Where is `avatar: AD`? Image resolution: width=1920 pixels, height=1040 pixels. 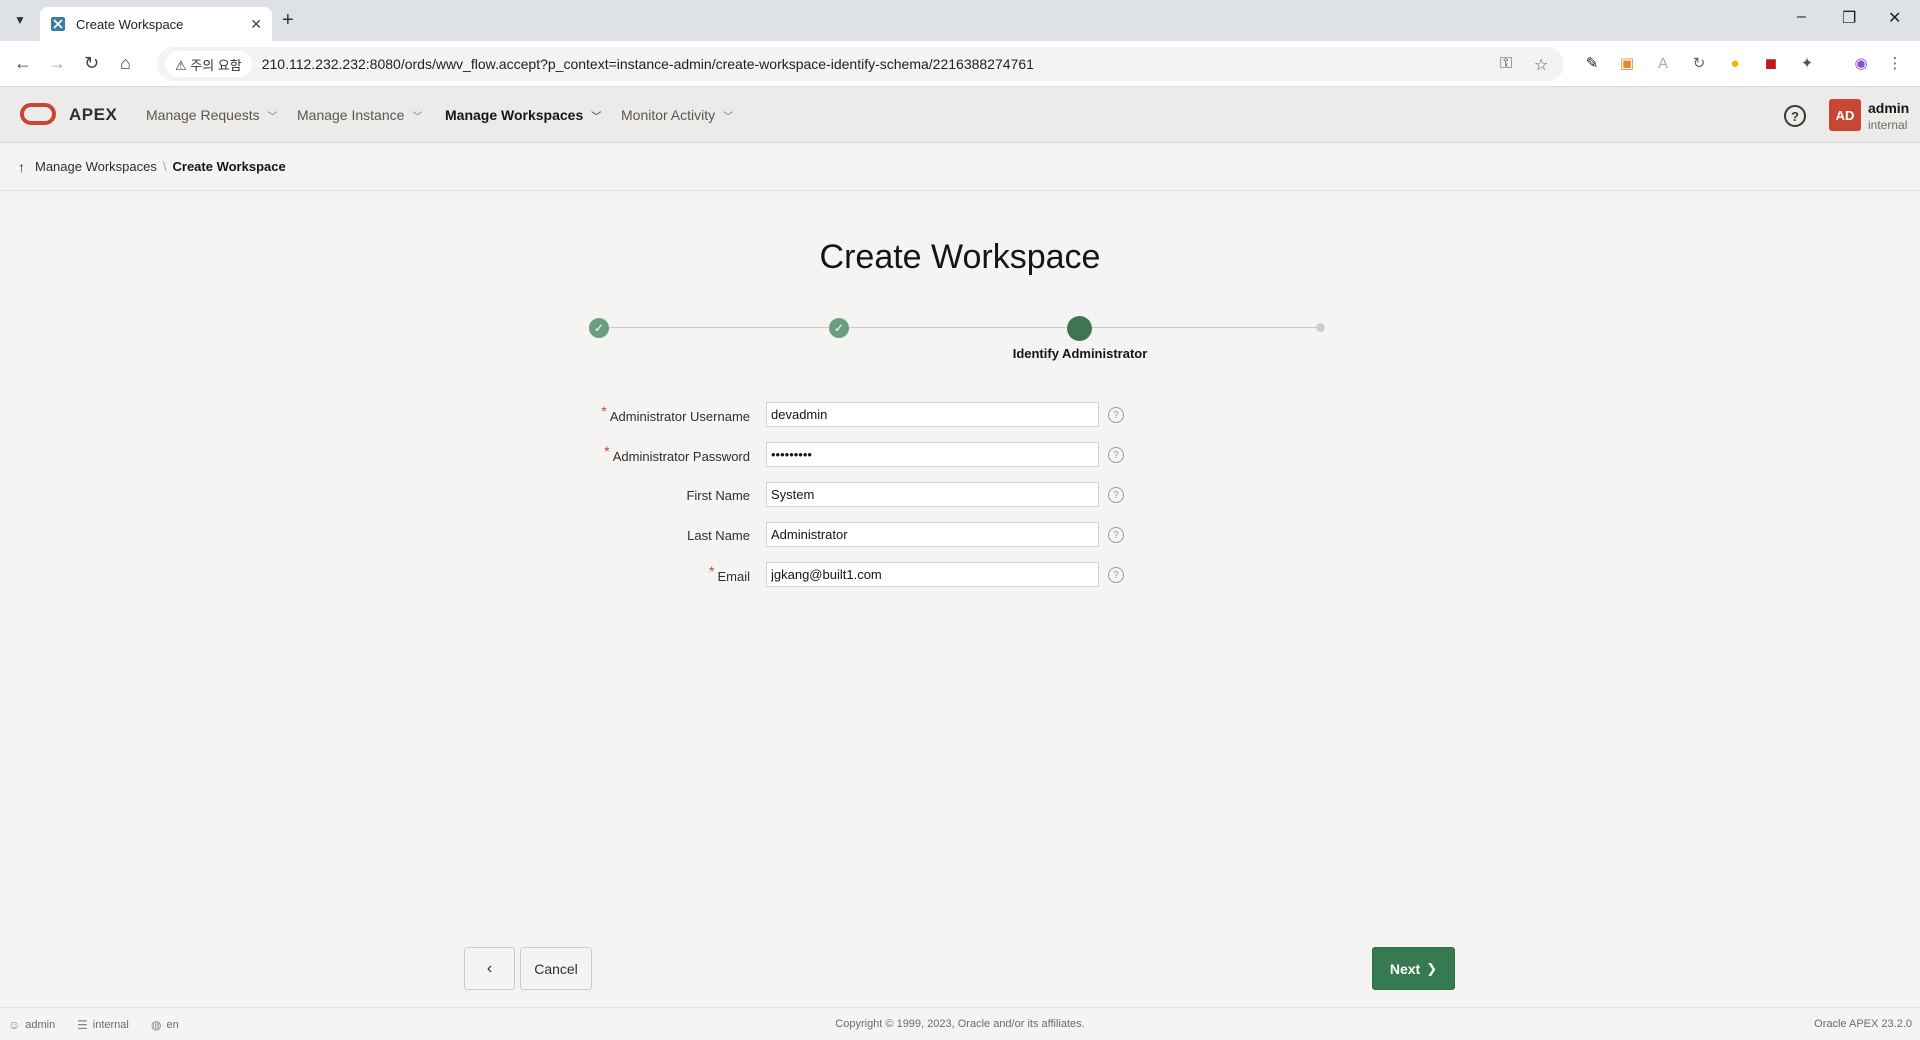
avatar: AD is located at coordinates (1845, 115).